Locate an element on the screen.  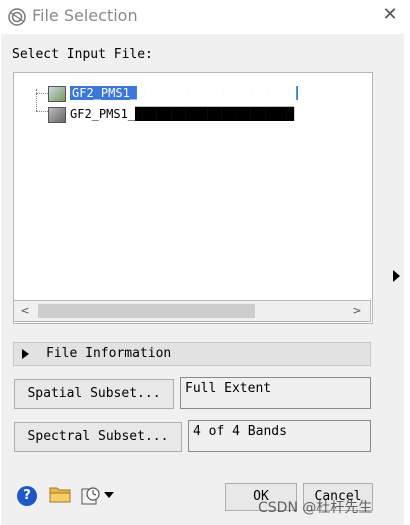
expand-panel-arrow-icon is located at coordinates (396, 276).